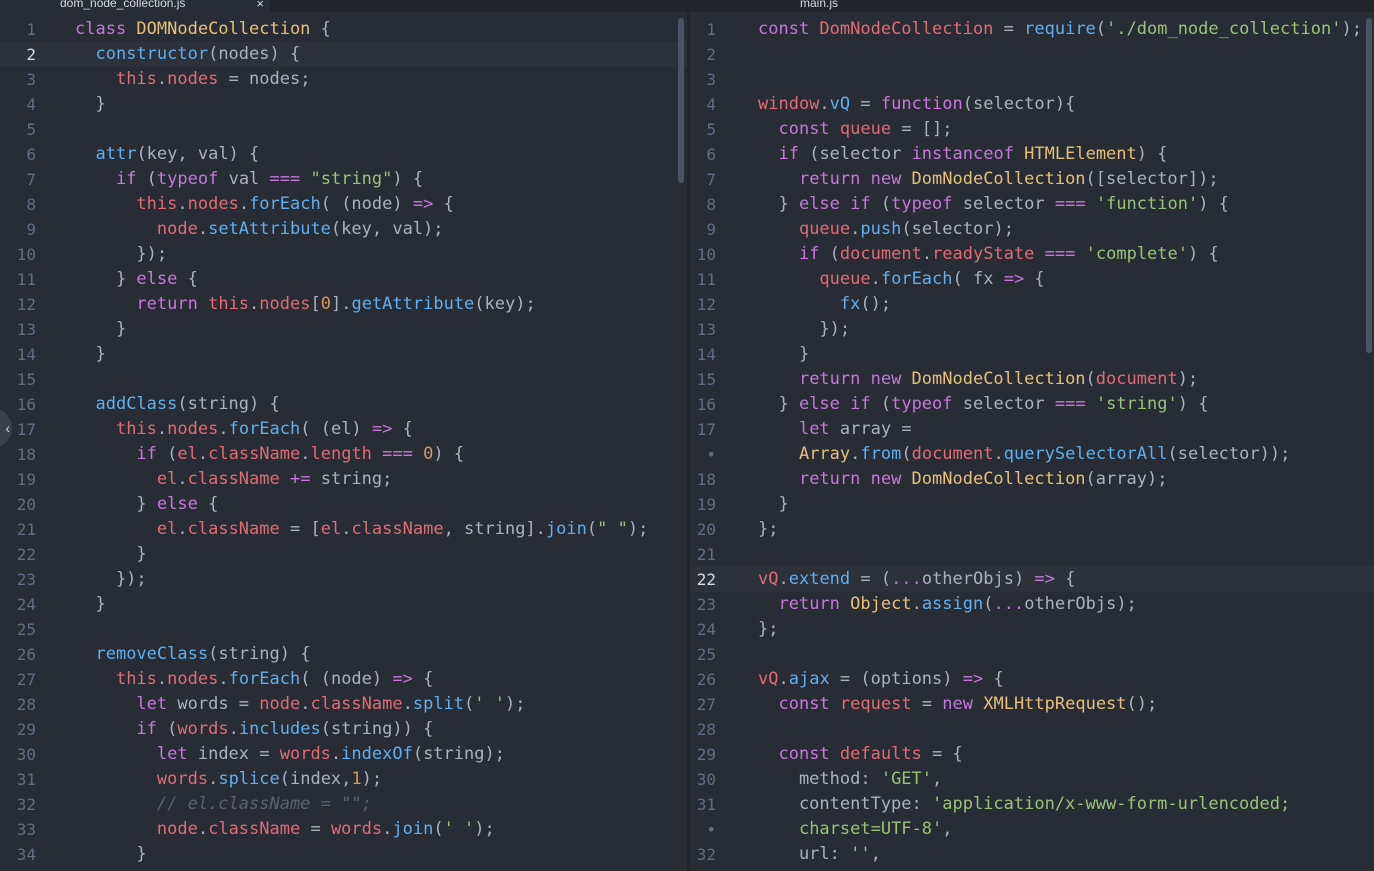 This screenshot has width=1374, height=871. I want to click on code-line: 22 vQ.extend = (...otherObjs) => {, so click(1032, 579).